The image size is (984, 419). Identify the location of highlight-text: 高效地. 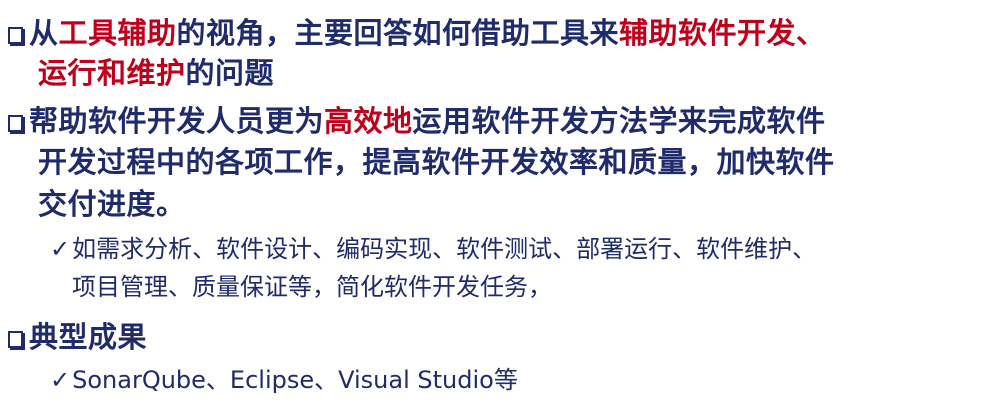
(368, 121).